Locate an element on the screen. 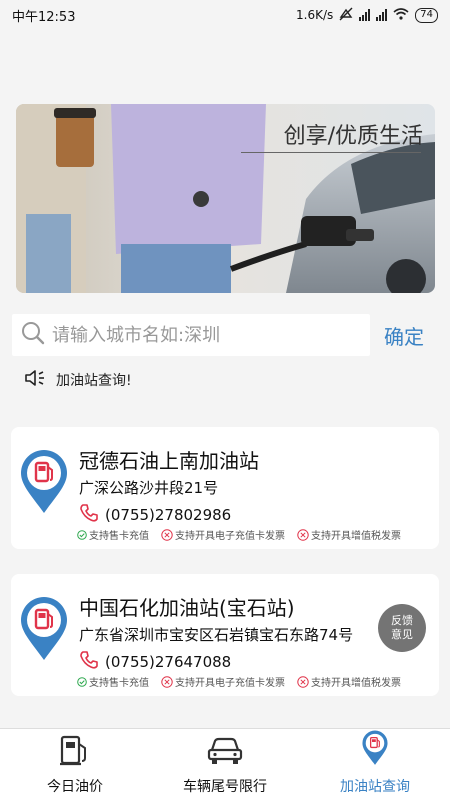 Image resolution: width=450 pixels, height=800 pixels. signal-icon is located at coordinates (382, 15).